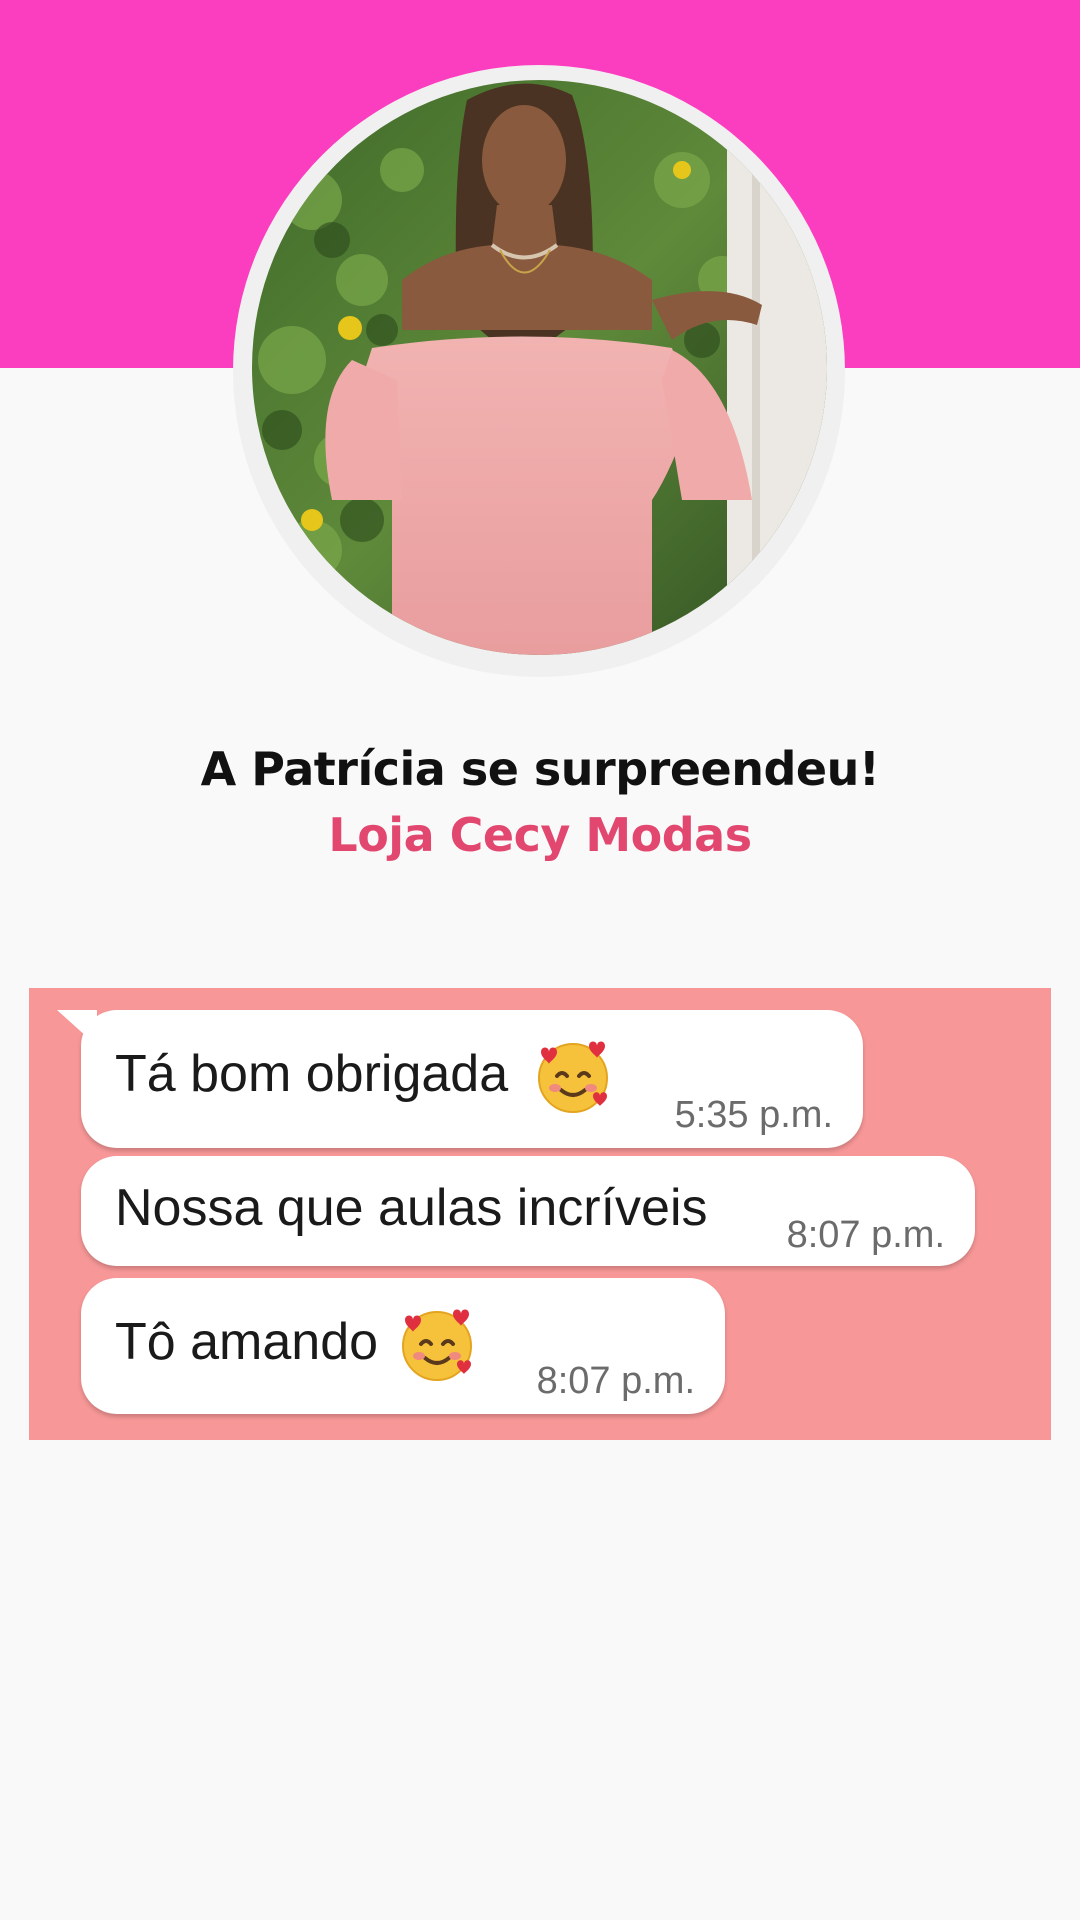  What do you see at coordinates (753, 1115) in the screenshot?
I see `message-time: 5:35 p.m.` at bounding box center [753, 1115].